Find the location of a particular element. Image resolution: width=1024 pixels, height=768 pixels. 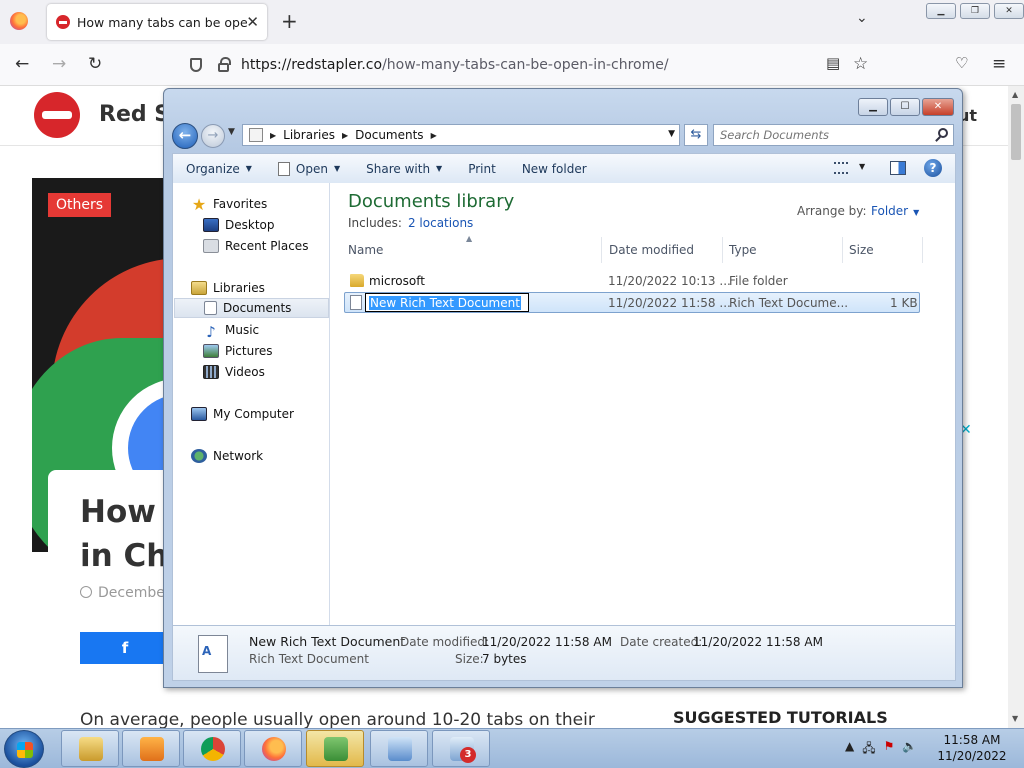

start-button is located at coordinates (24, 749).